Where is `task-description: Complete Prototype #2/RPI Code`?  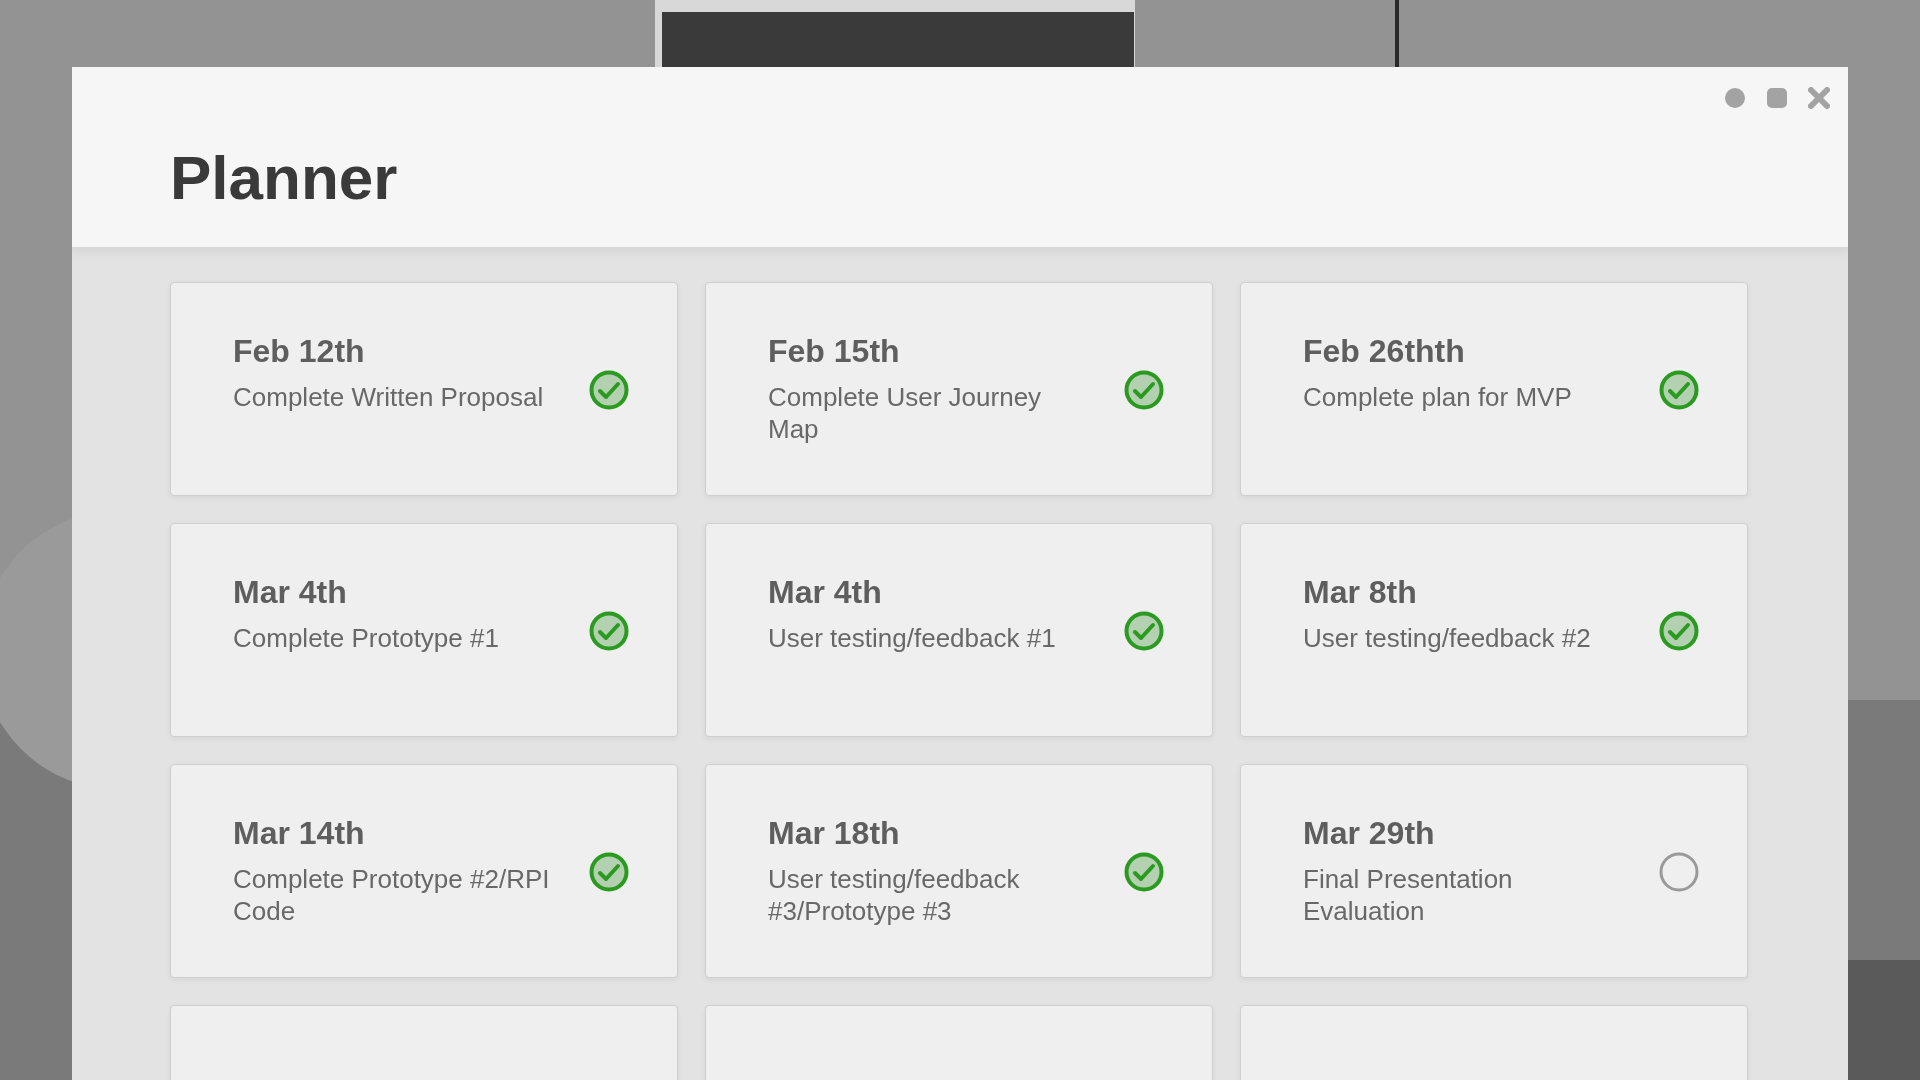 task-description: Complete Prototype #2/RPI Code is located at coordinates (392, 895).